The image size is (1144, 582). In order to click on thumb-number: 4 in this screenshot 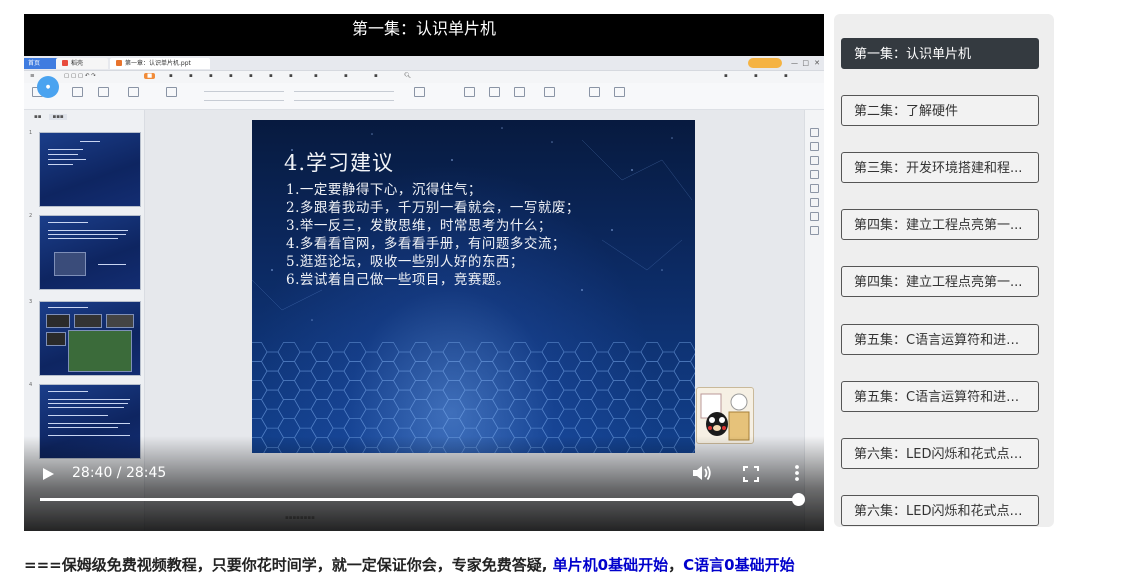, I will do `click(31, 385)`.